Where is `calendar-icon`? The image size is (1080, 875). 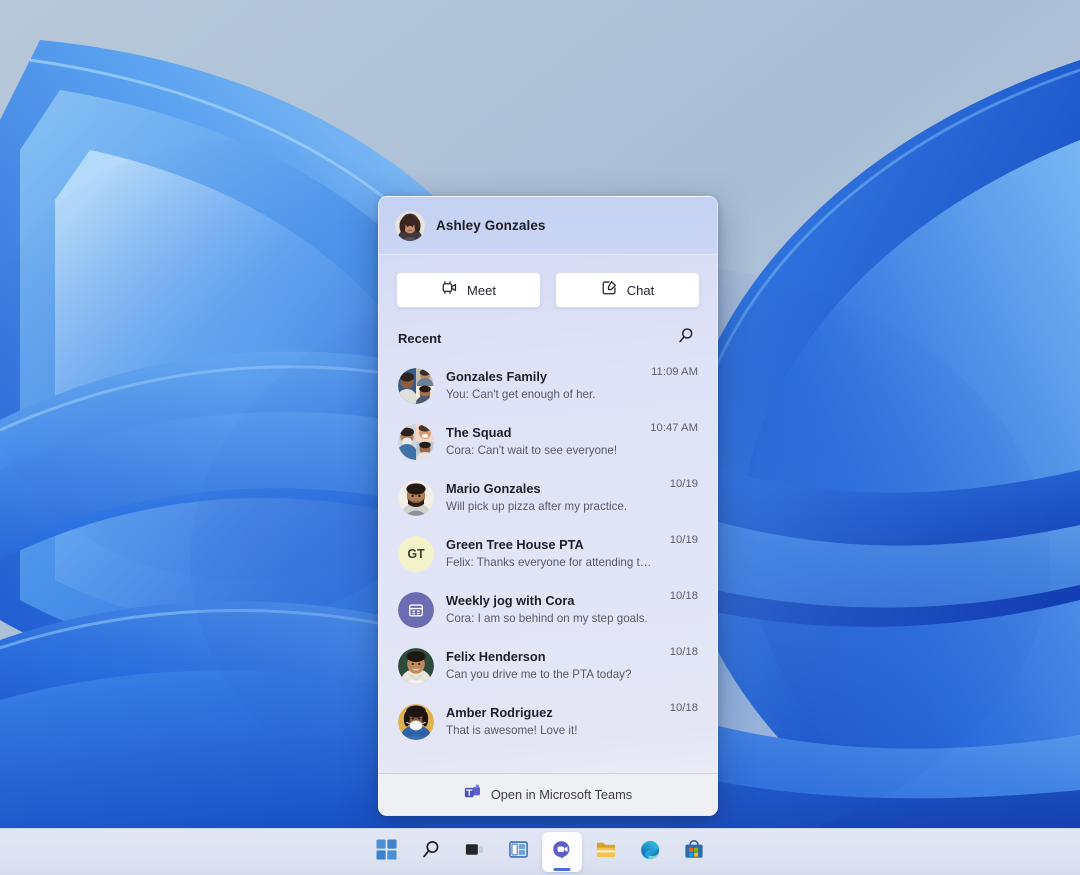
calendar-icon is located at coordinates (416, 610).